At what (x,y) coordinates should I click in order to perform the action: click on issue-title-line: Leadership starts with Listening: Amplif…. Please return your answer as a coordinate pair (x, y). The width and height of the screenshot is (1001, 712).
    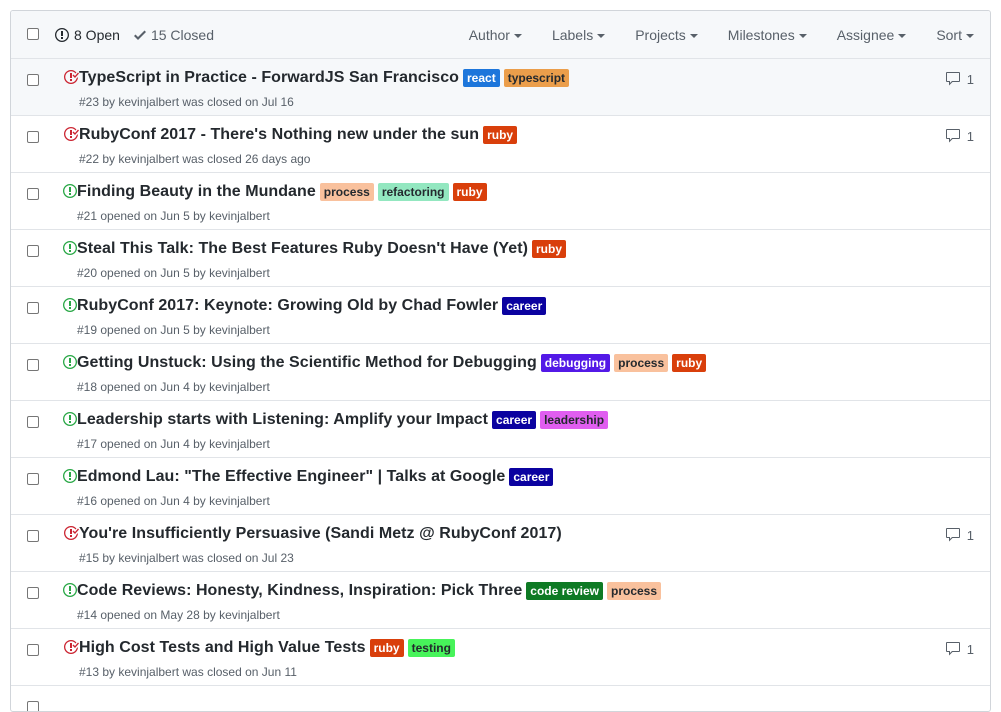
    Looking at the image, I should click on (344, 420).